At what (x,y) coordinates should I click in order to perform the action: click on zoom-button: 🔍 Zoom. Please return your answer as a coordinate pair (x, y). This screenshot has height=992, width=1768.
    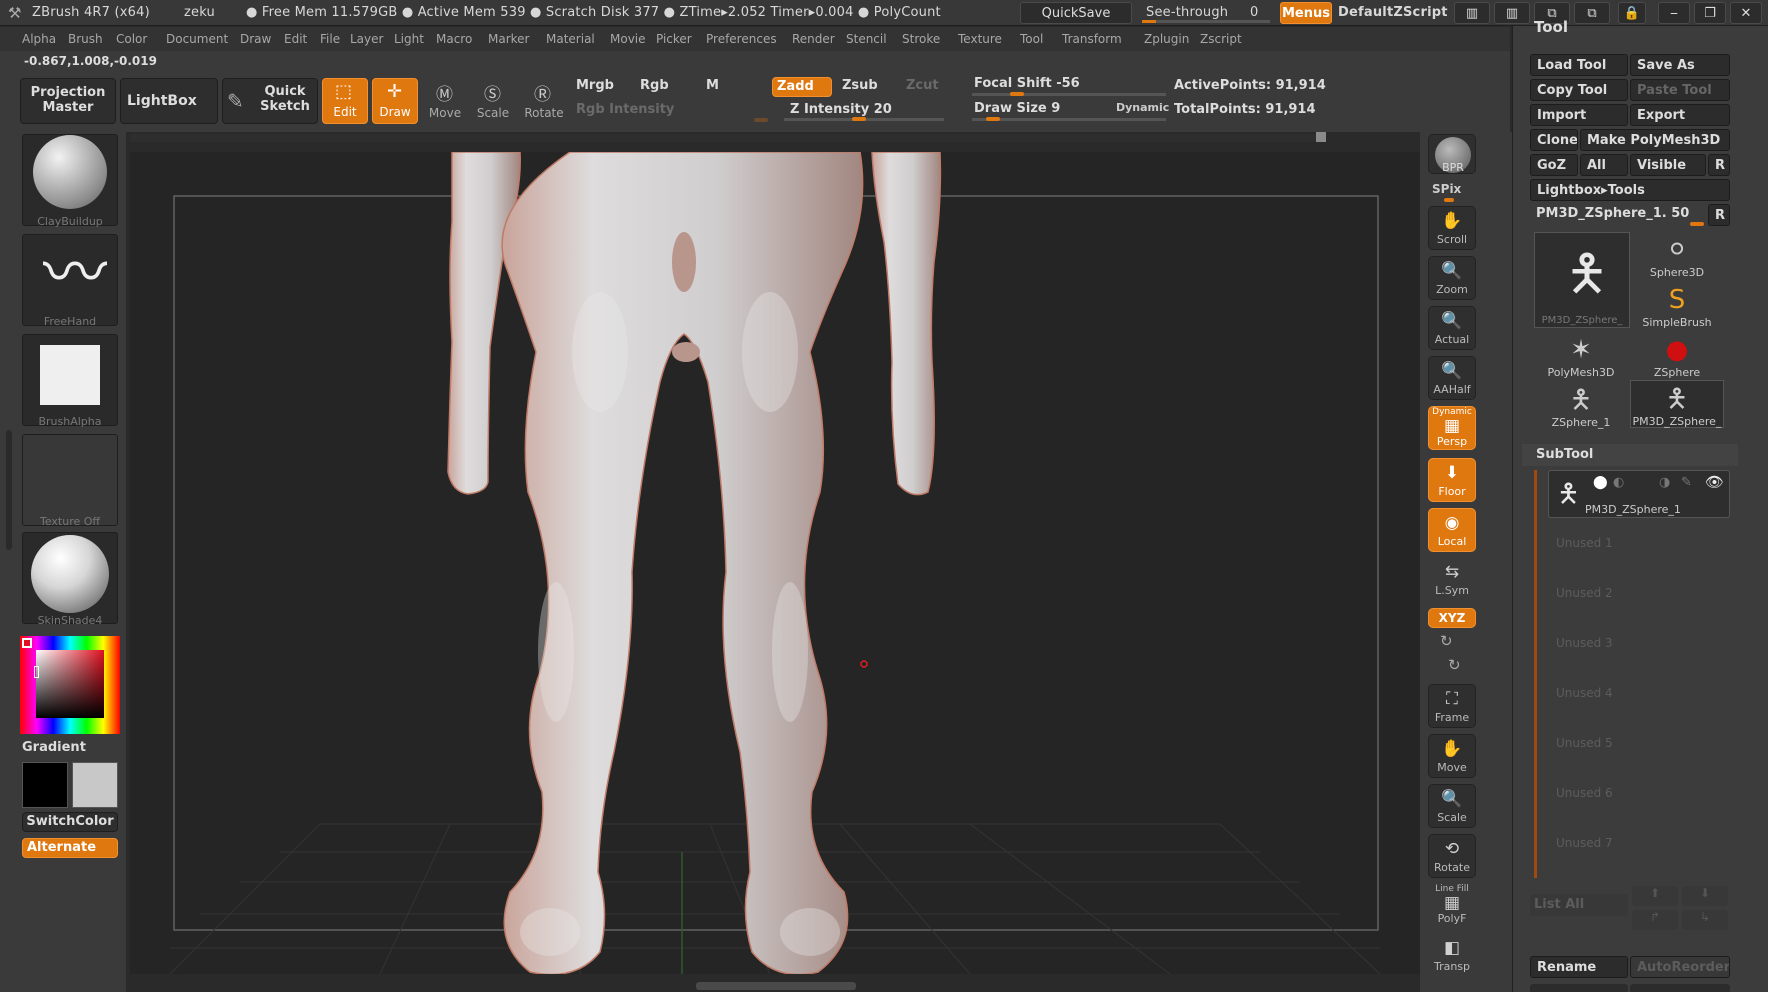
    Looking at the image, I should click on (1452, 278).